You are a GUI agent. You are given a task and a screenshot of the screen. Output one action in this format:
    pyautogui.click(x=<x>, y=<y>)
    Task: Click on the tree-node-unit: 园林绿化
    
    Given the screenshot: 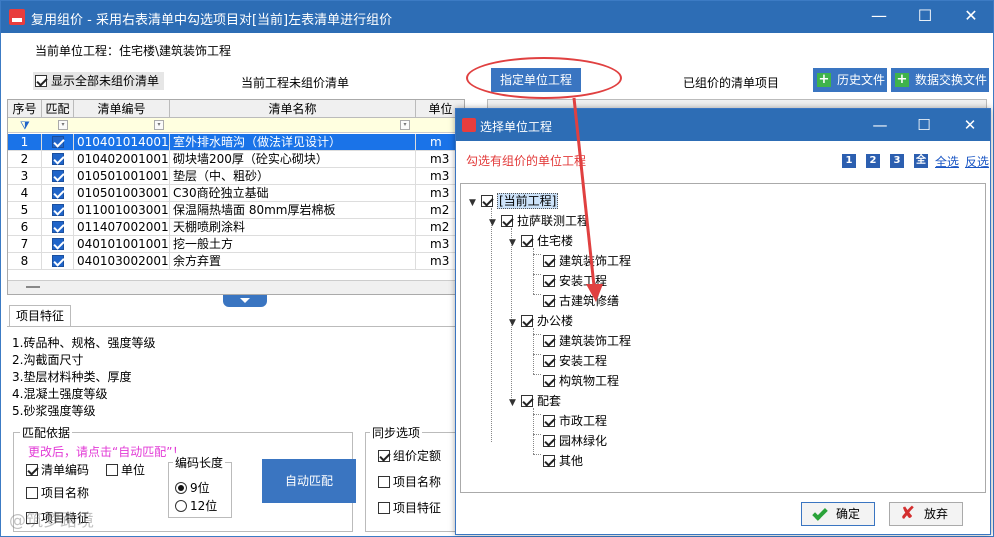 What is the action you would take?
    pyautogui.click(x=575, y=441)
    